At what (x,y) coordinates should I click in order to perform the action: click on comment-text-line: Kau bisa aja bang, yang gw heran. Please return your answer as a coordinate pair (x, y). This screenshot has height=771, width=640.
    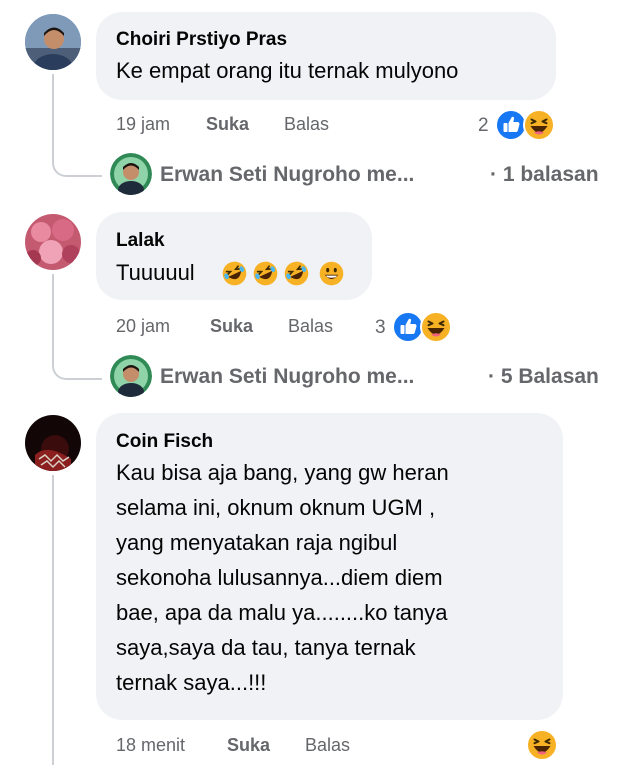
    Looking at the image, I should click on (282, 472).